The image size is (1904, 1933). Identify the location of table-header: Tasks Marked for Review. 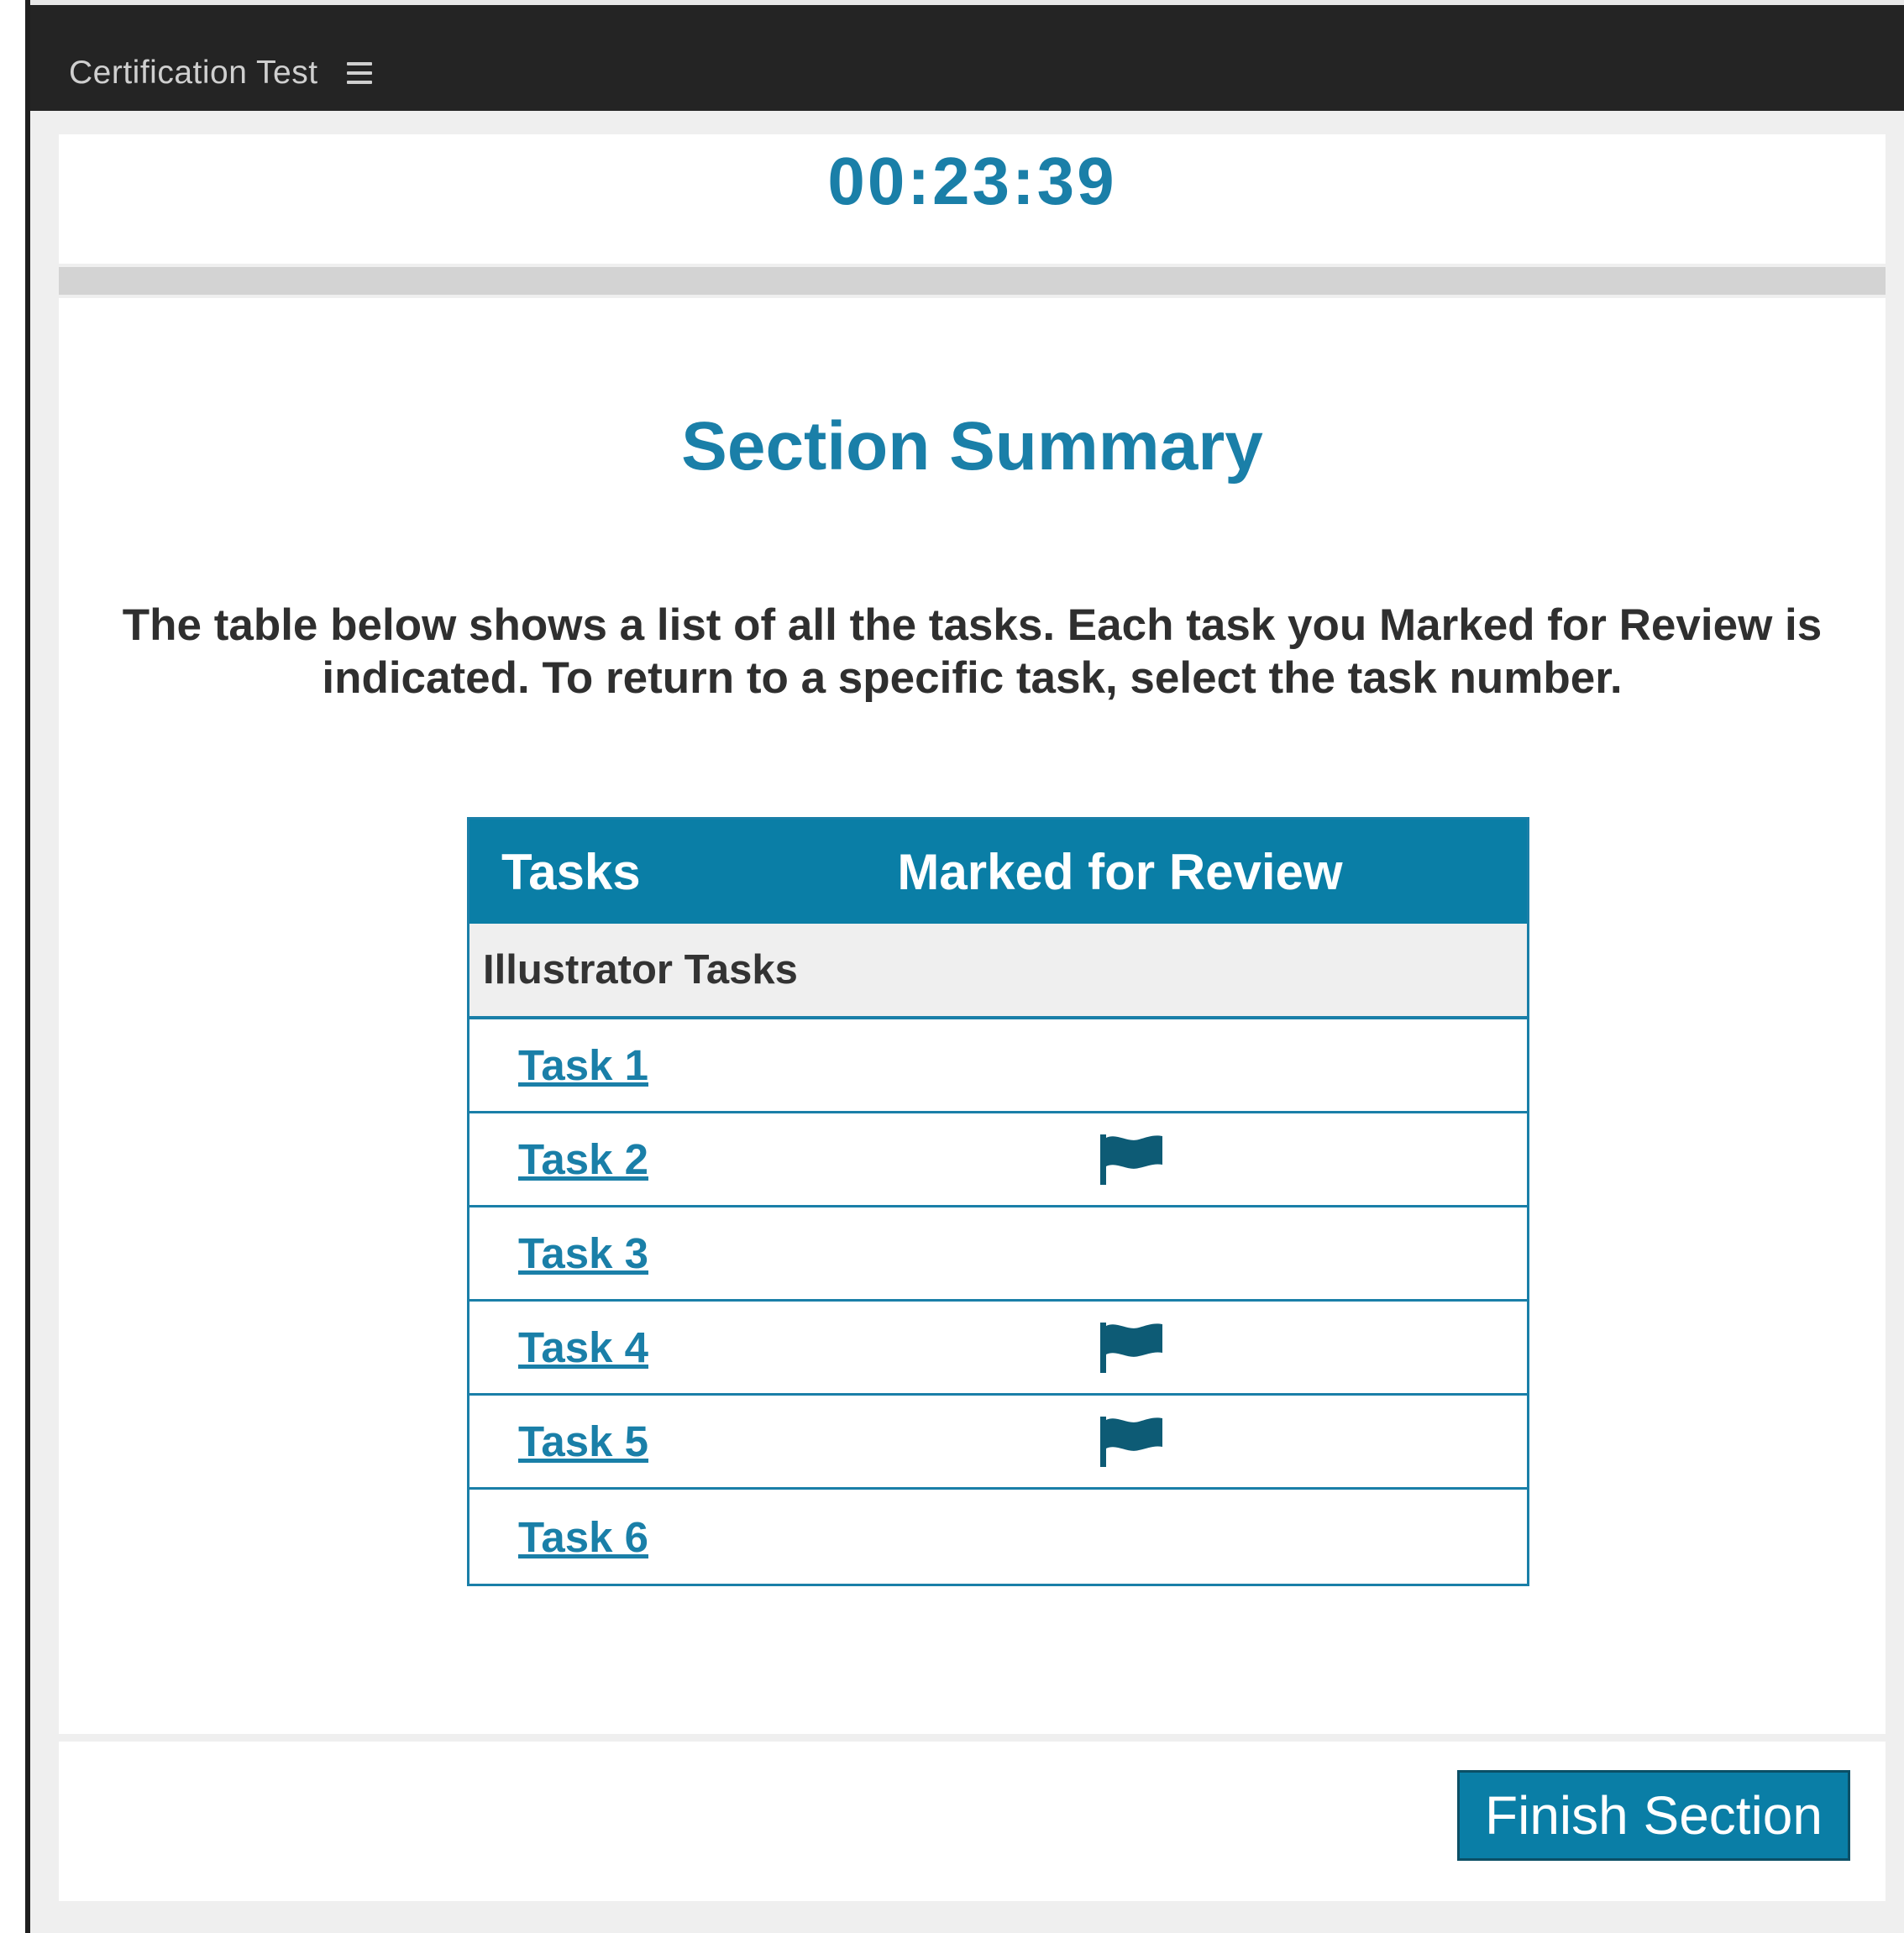
(998, 872).